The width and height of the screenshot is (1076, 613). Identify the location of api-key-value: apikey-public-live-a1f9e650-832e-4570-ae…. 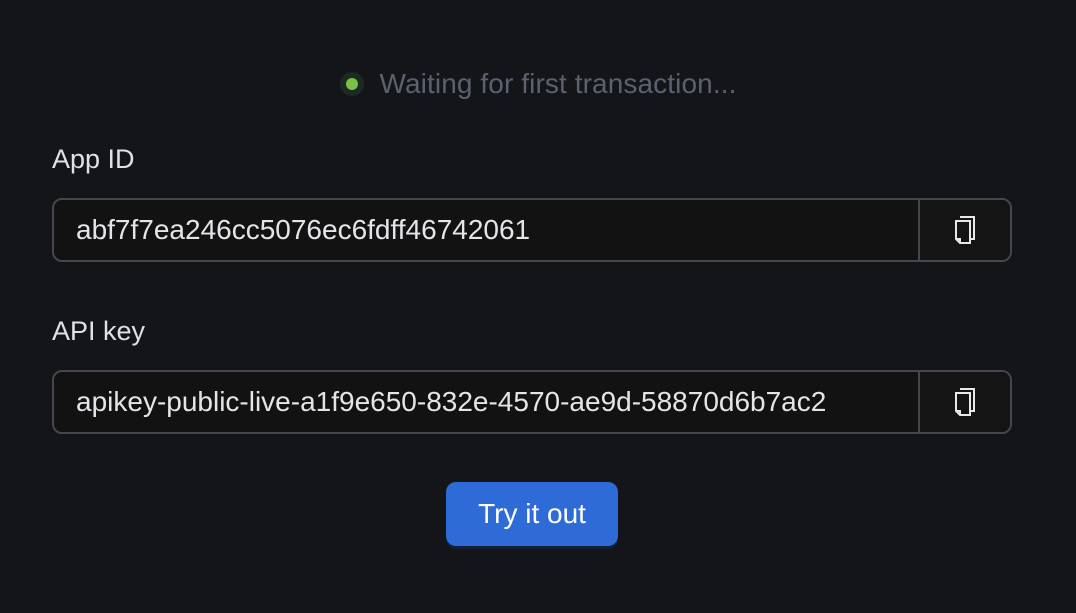
(486, 402).